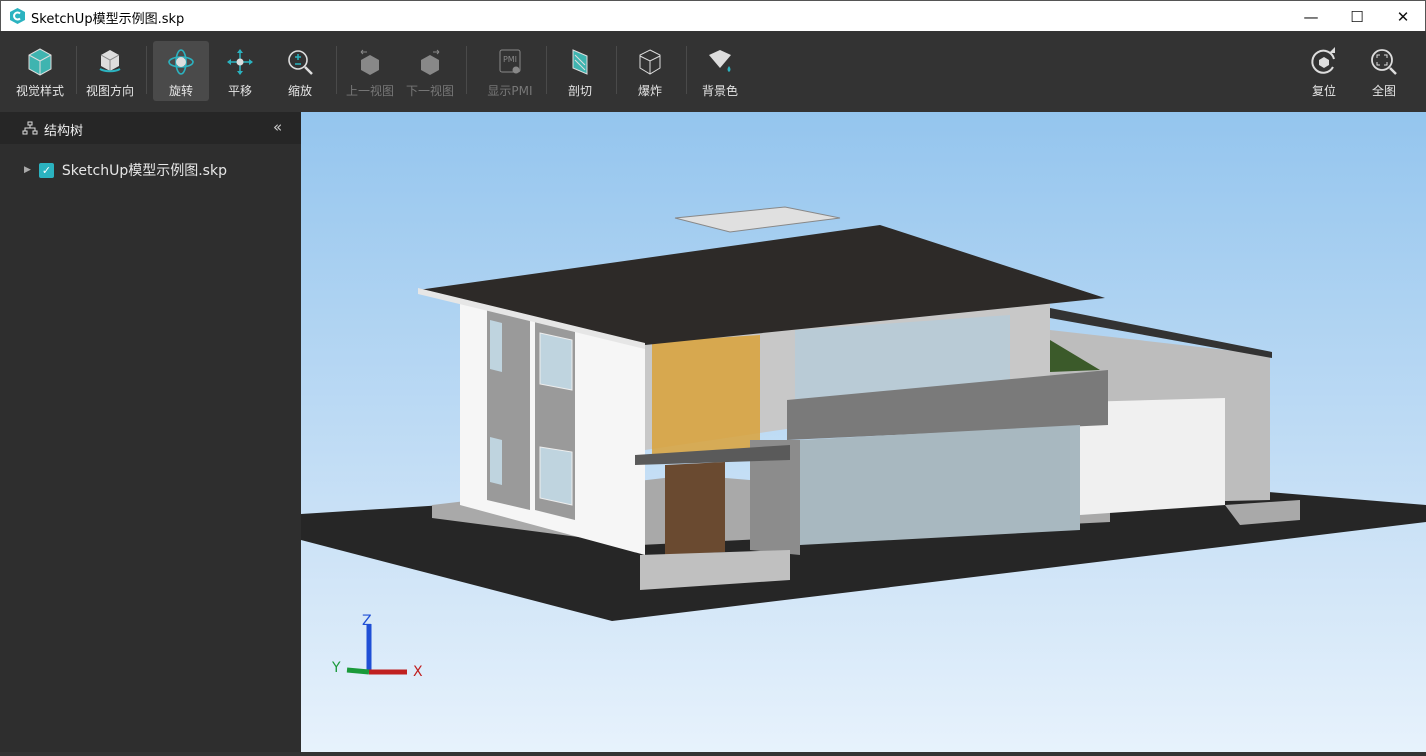  I want to click on y-axis-label: Y, so click(336, 668).